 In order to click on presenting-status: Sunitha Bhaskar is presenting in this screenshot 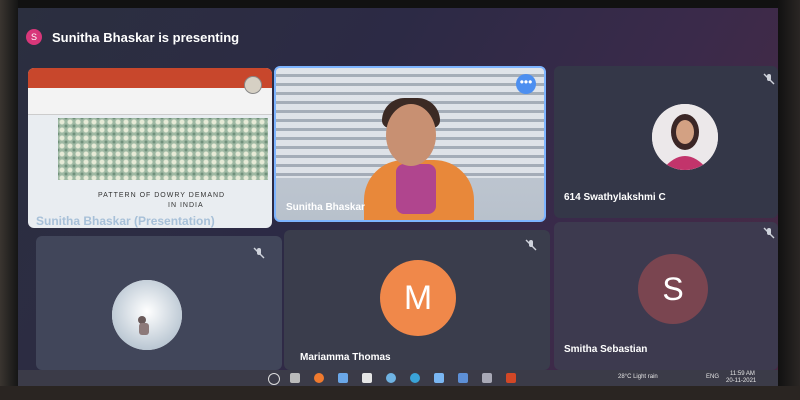, I will do `click(146, 37)`.